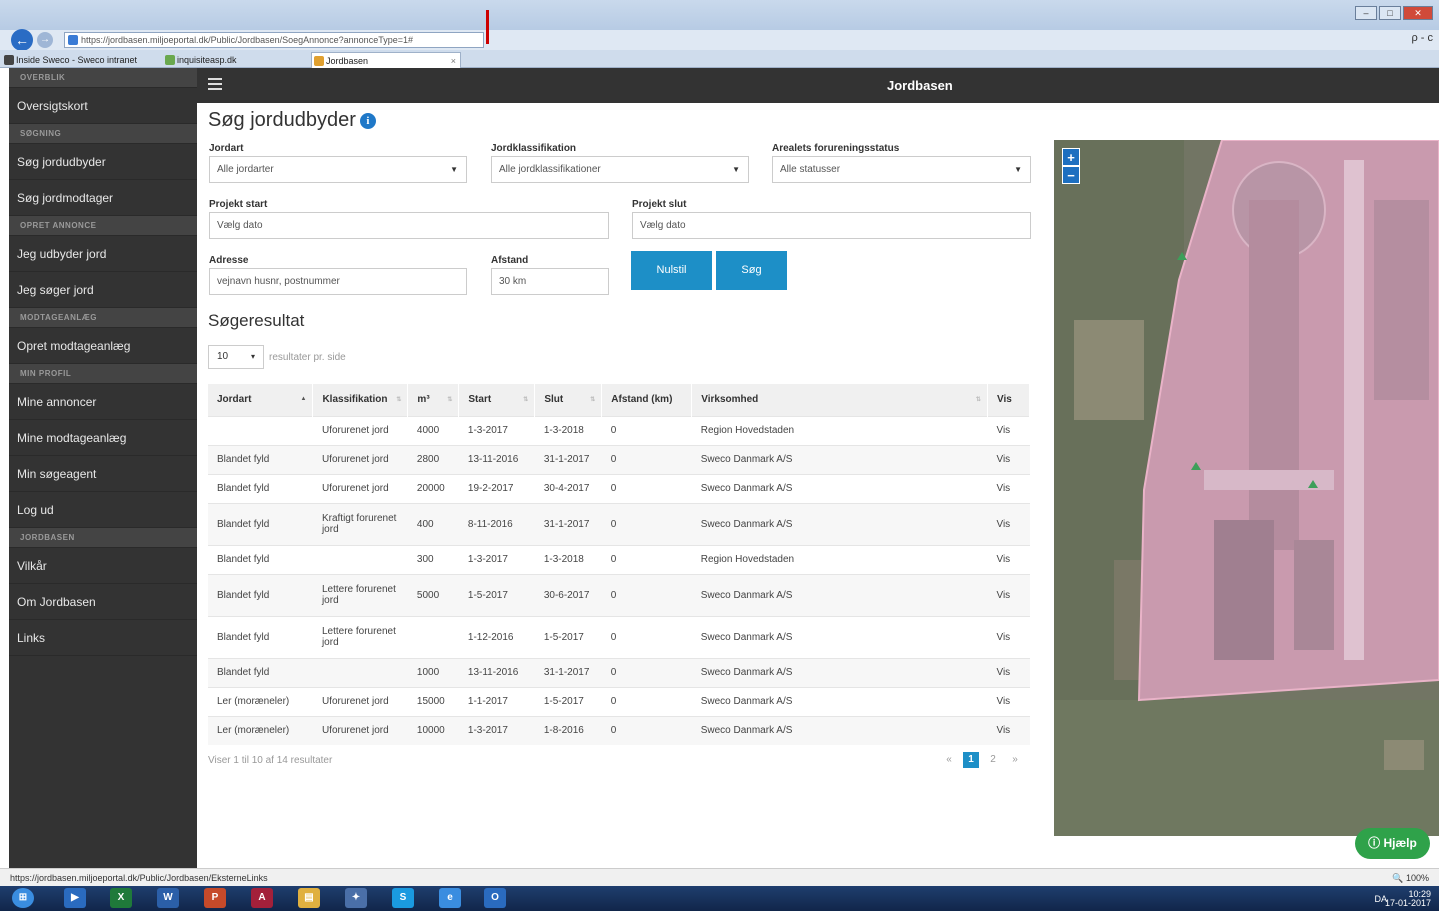  I want to click on col-header-afstand: Afstand (km), so click(647, 400).